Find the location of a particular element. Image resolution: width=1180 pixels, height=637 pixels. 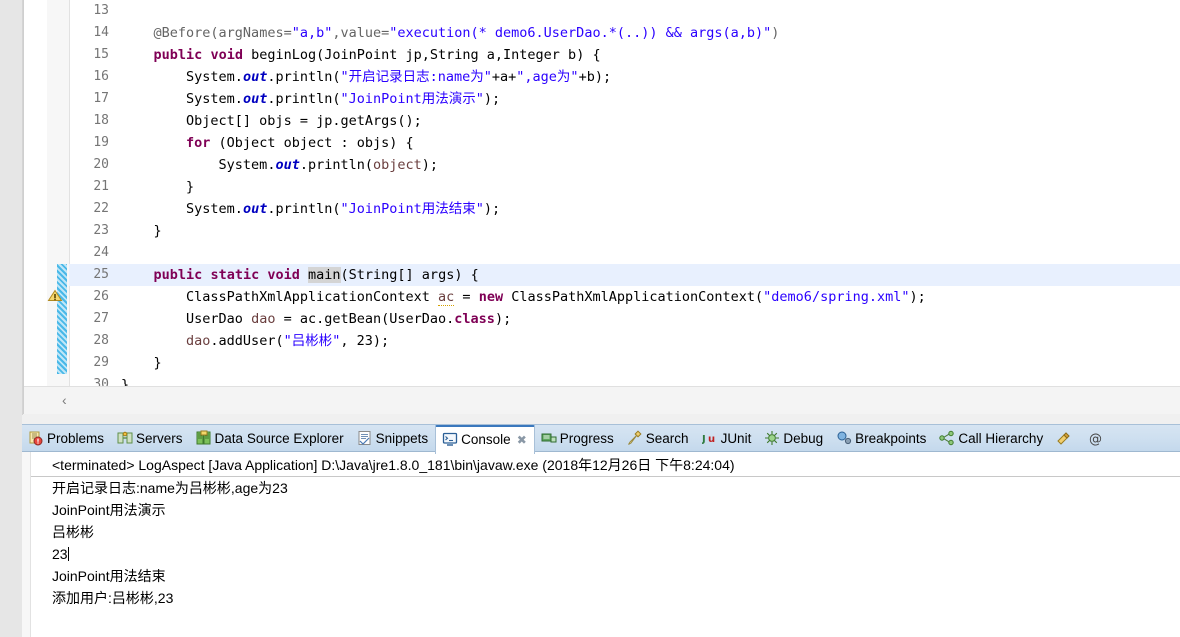

close-icon: ✖ is located at coordinates (522, 440).